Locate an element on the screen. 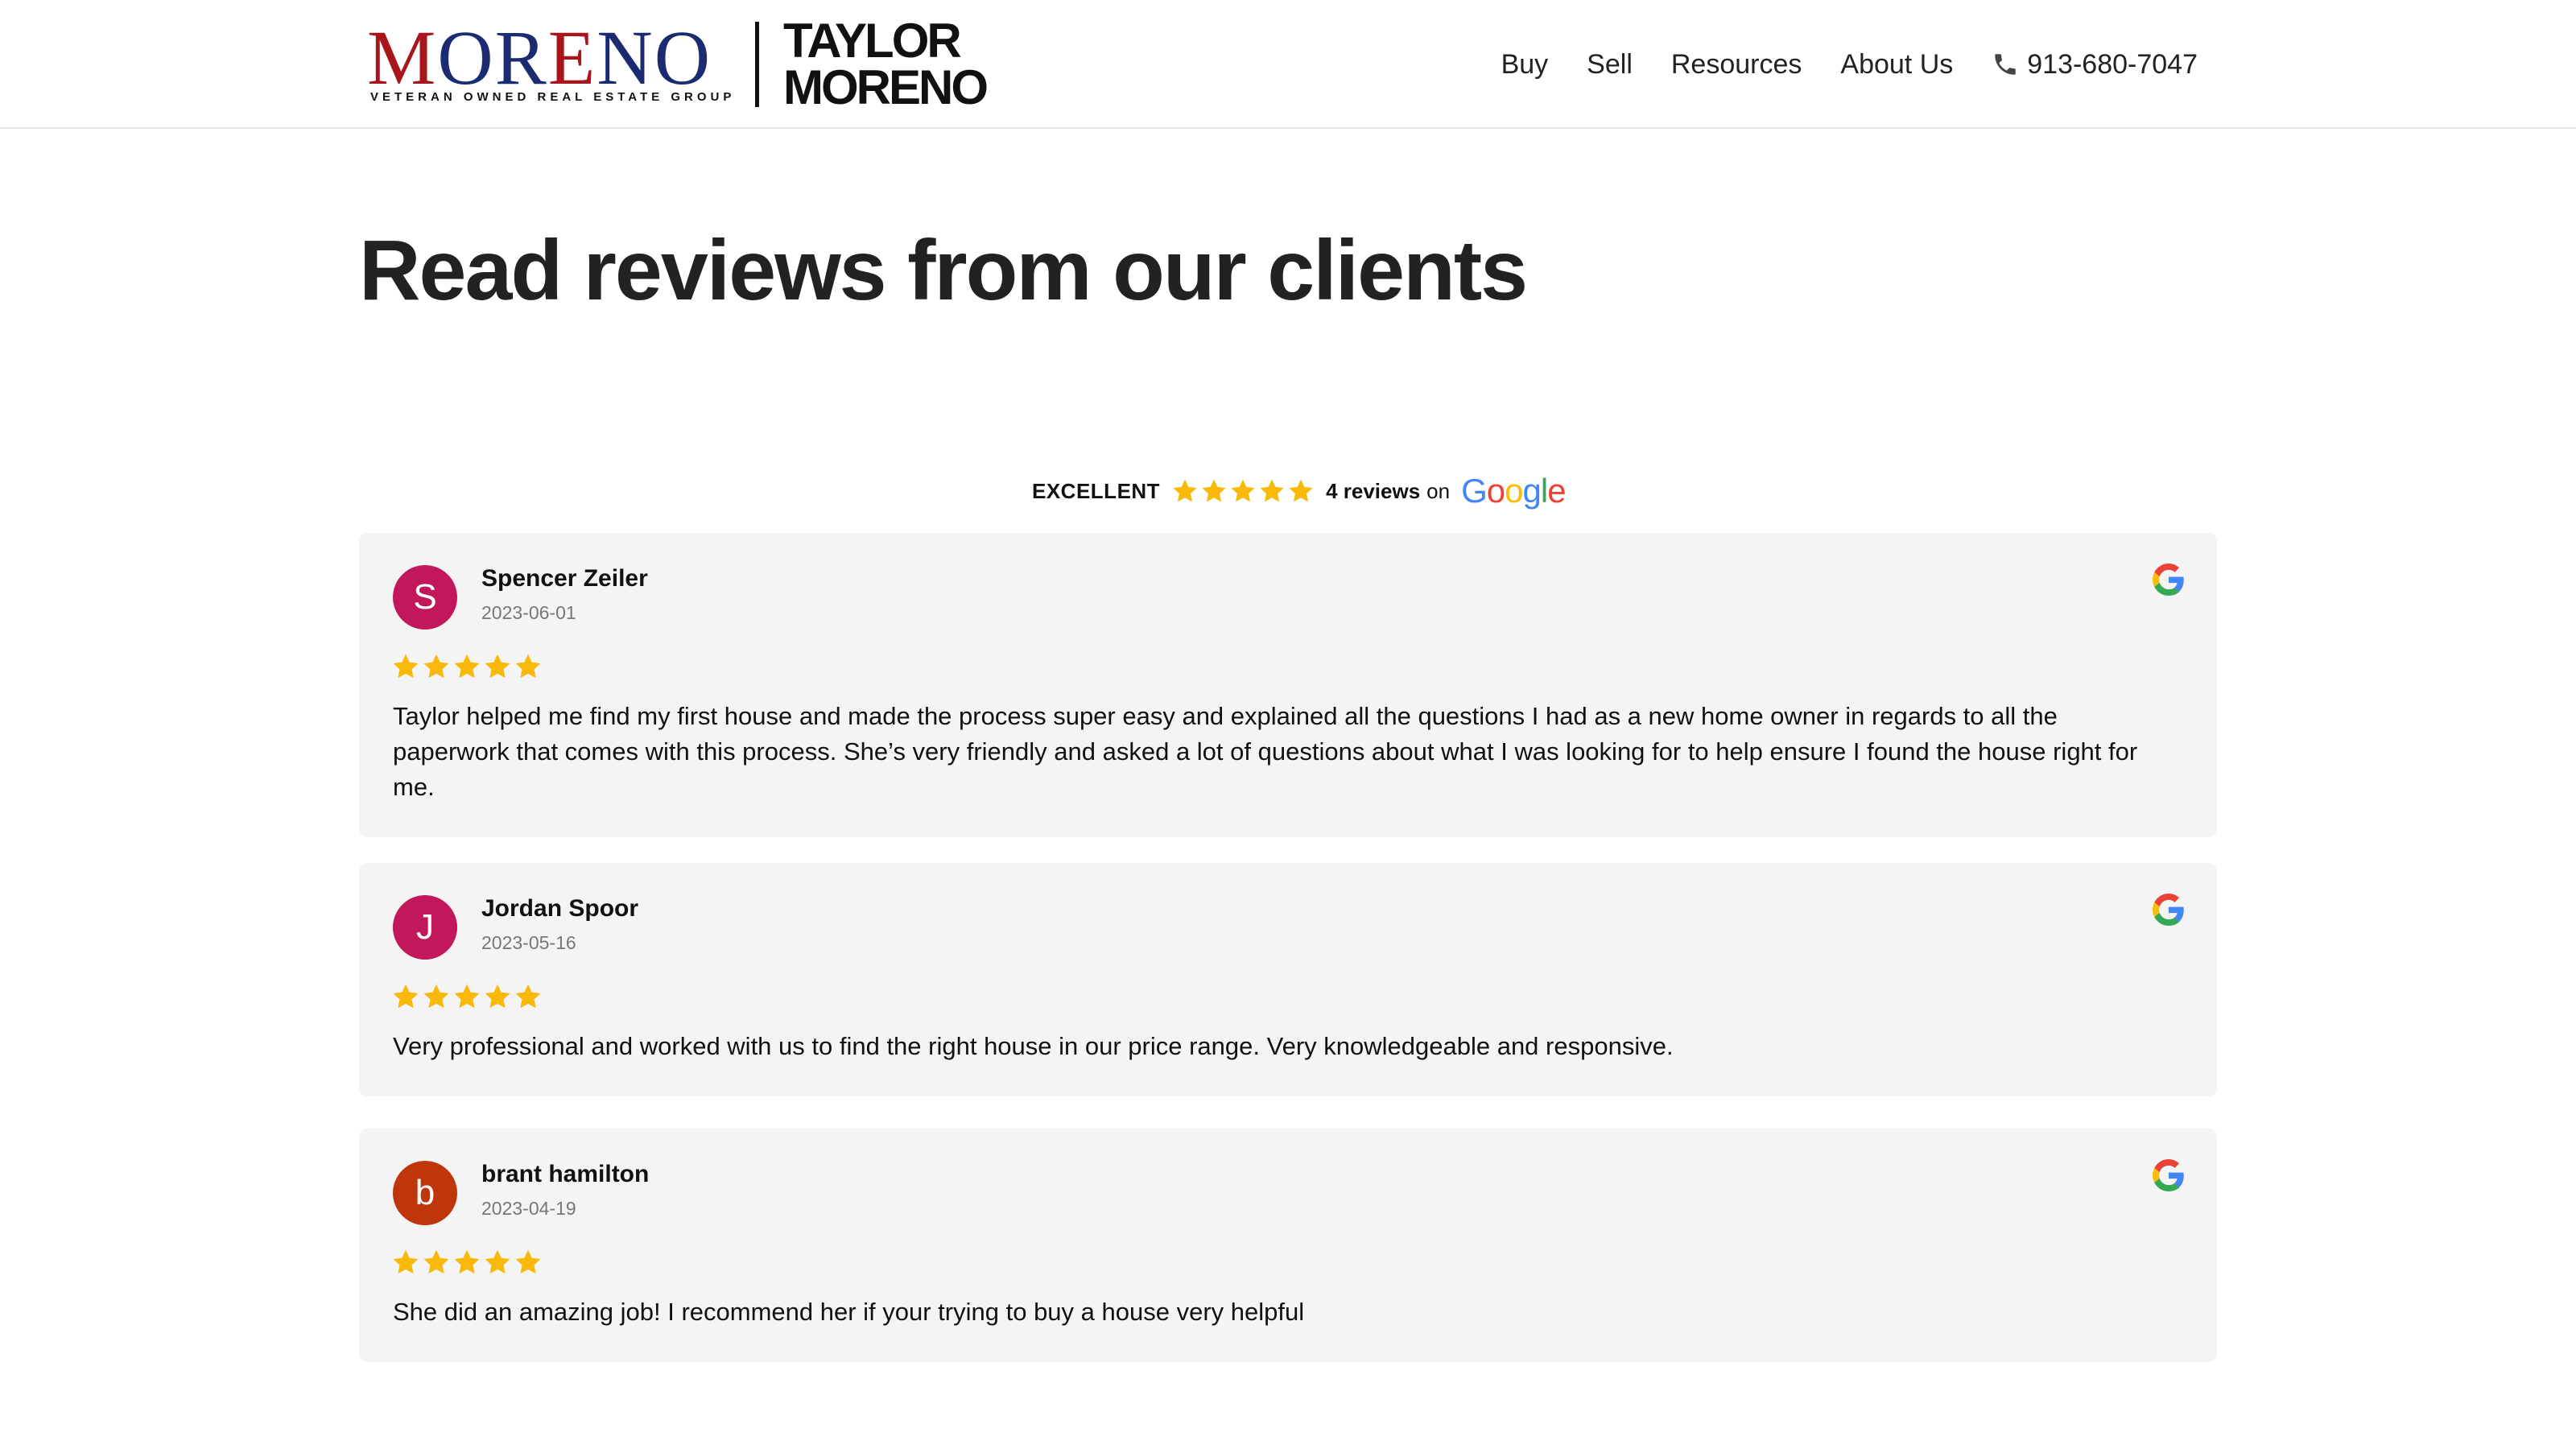 This screenshot has height=1449, width=2576. review-date: 2023-05-16 is located at coordinates (528, 942).